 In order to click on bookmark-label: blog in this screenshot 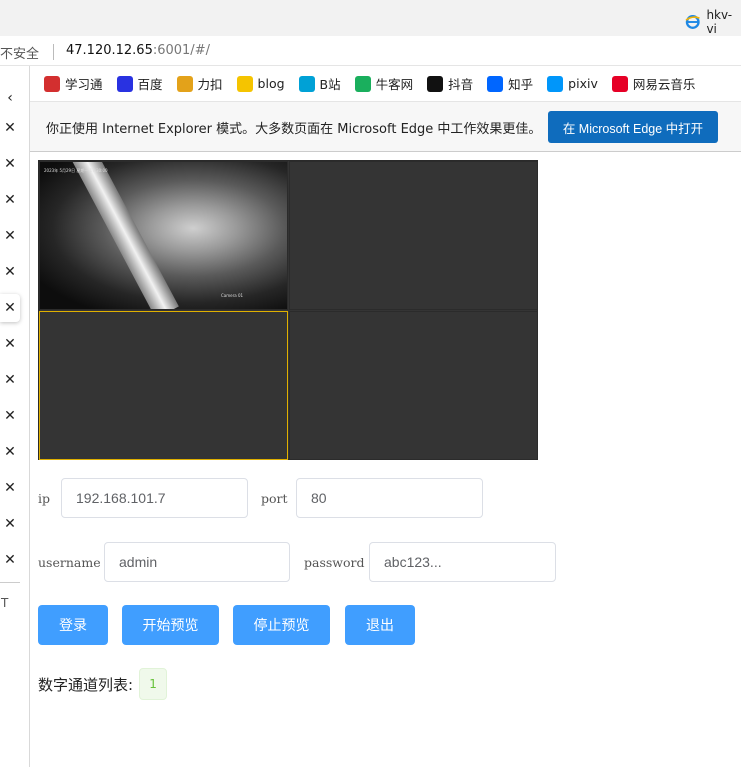, I will do `click(271, 83)`.